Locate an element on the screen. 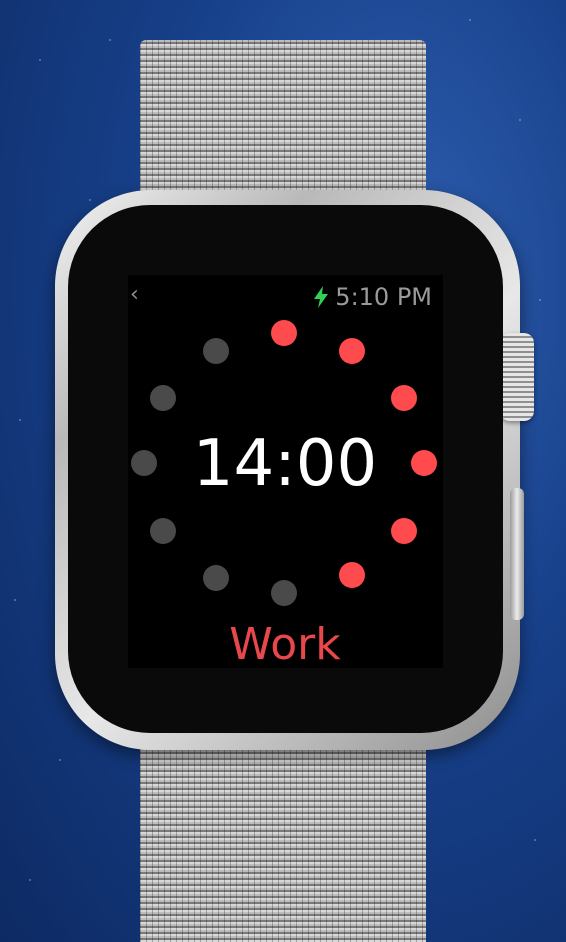 This screenshot has width=566, height=942. back-button: ‹ is located at coordinates (134, 295).